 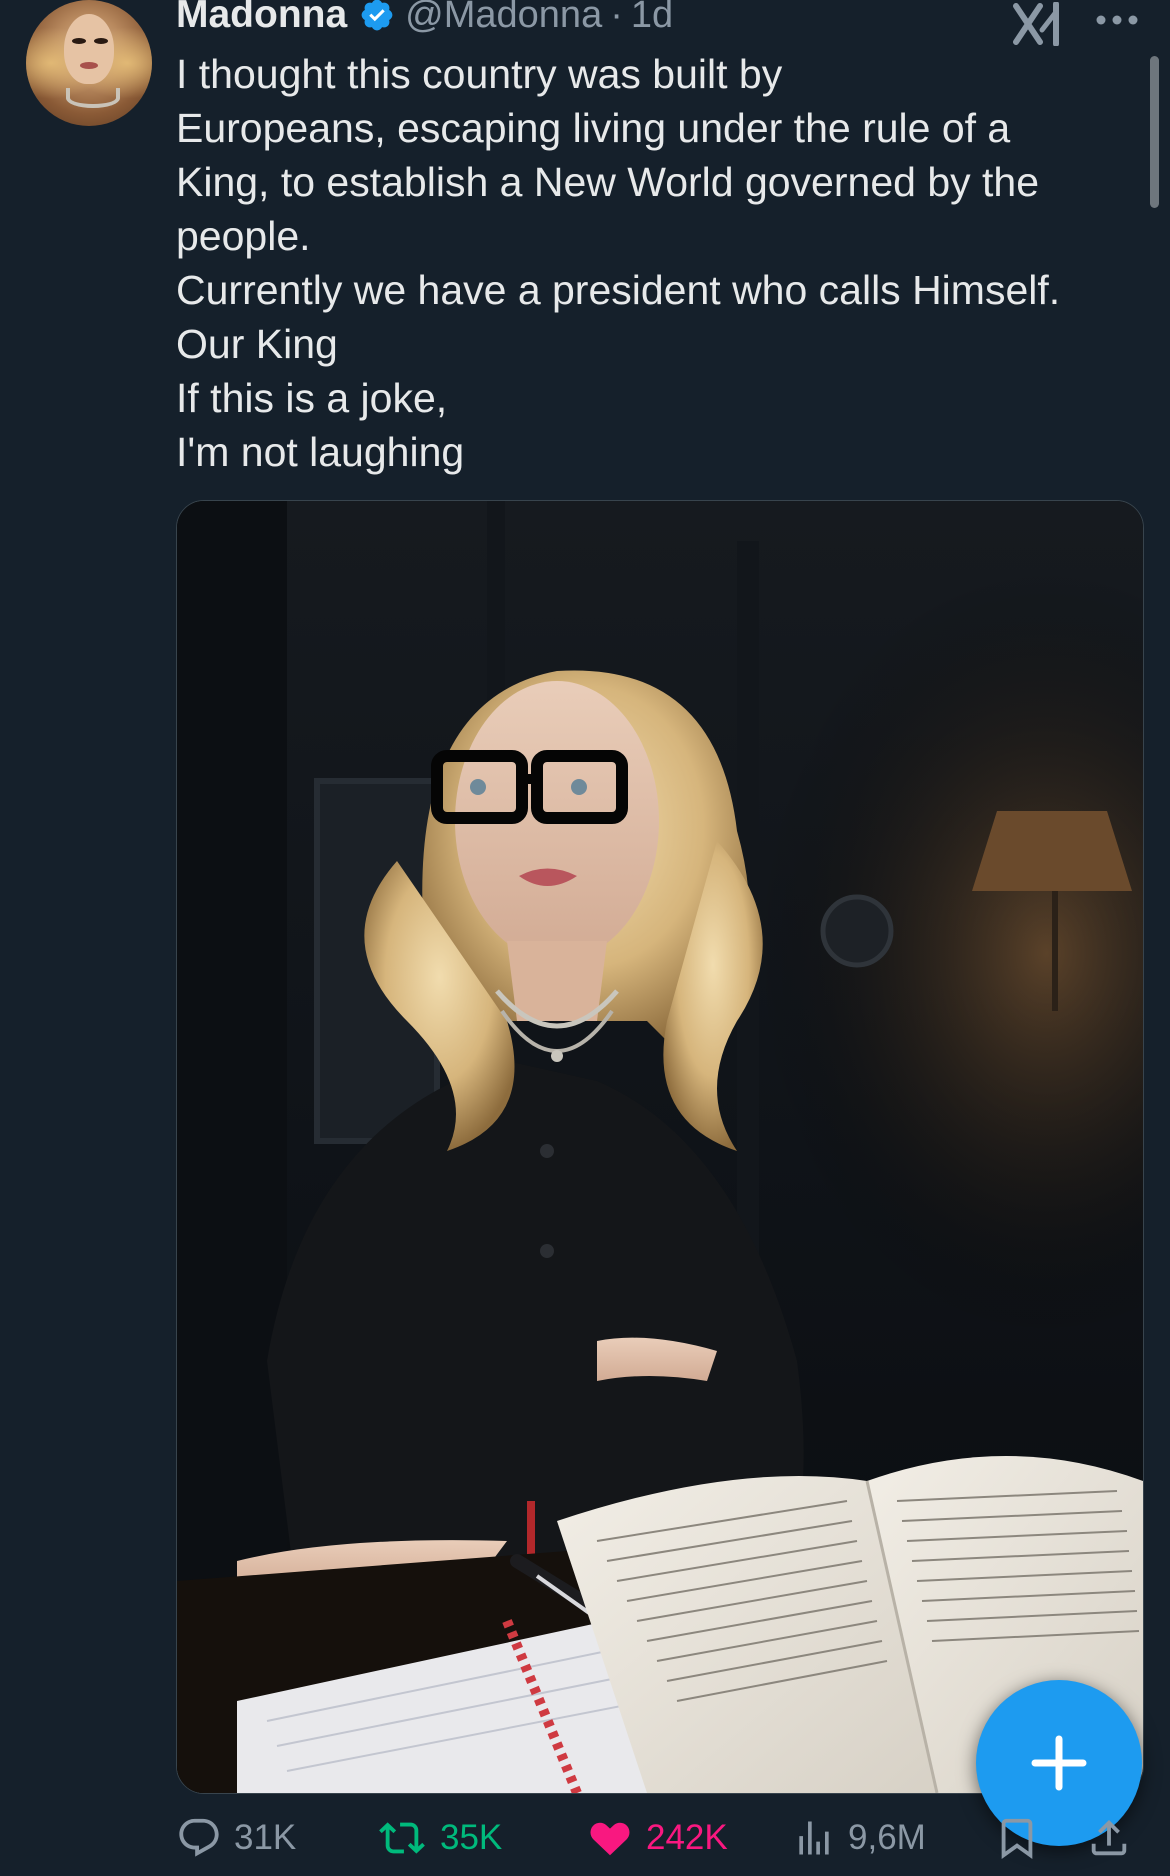 What do you see at coordinates (610, 1839) in the screenshot?
I see `heart-icon` at bounding box center [610, 1839].